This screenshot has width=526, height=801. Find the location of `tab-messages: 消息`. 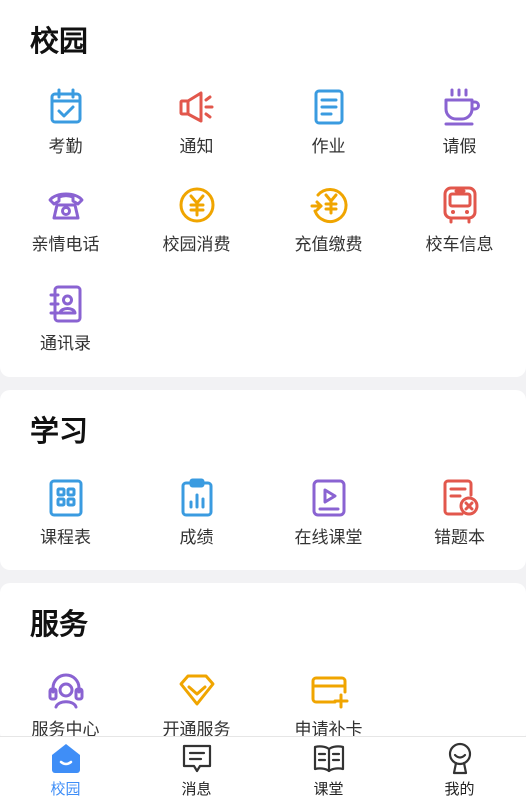

tab-messages: 消息 is located at coordinates (196, 769).